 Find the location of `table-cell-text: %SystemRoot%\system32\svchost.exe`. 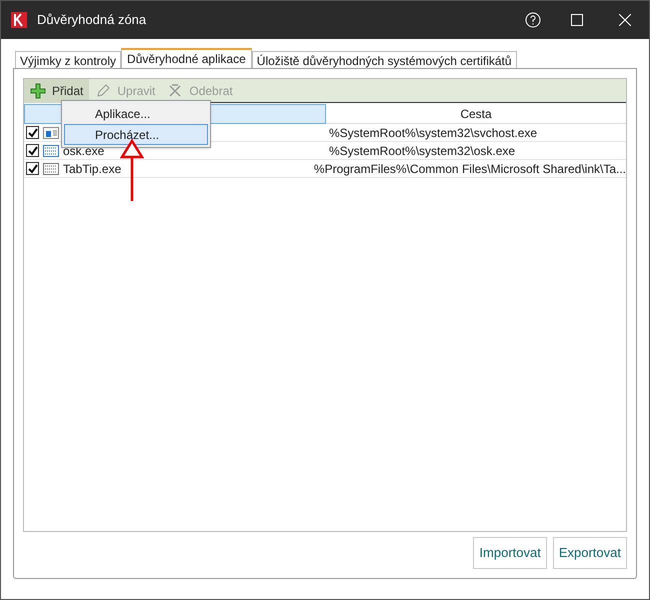

table-cell-text: %SystemRoot%\system32\svchost.exe is located at coordinates (433, 133).